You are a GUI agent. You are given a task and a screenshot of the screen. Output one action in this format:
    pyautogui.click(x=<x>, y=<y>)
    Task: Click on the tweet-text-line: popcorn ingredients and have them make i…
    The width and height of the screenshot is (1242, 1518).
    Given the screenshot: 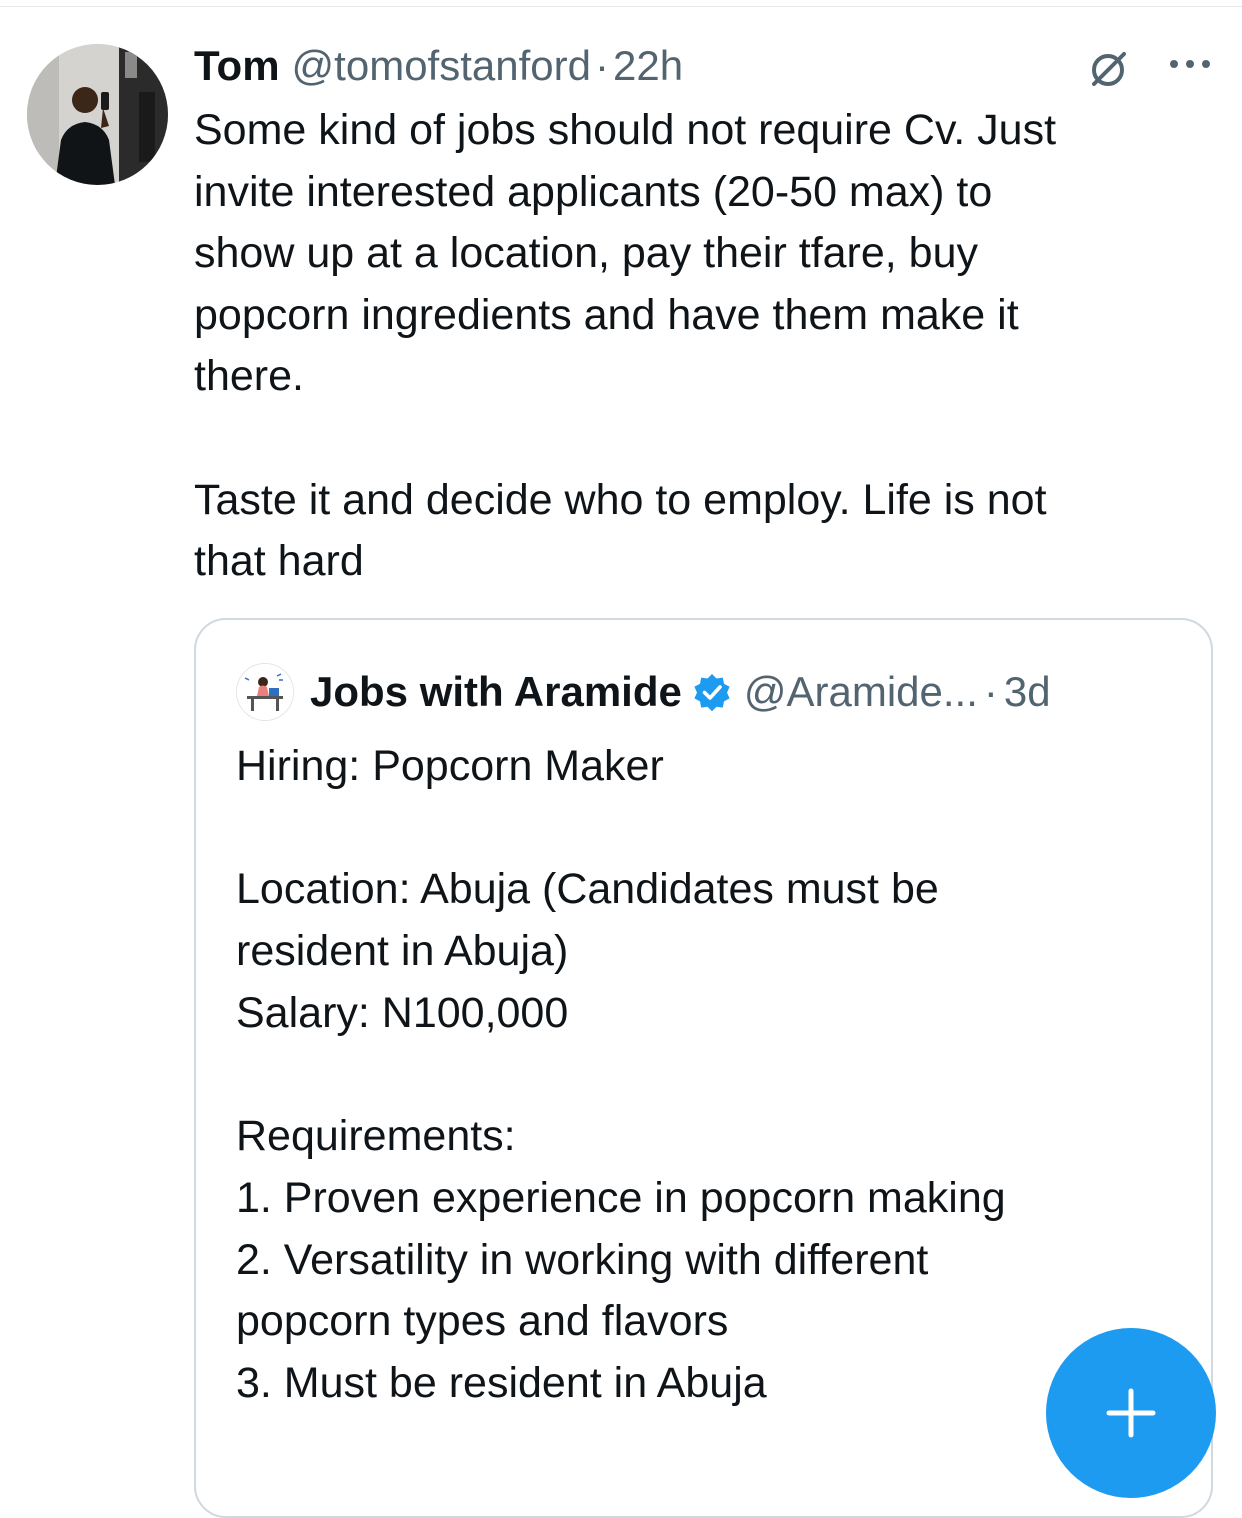 What is the action you would take?
    pyautogui.click(x=606, y=314)
    